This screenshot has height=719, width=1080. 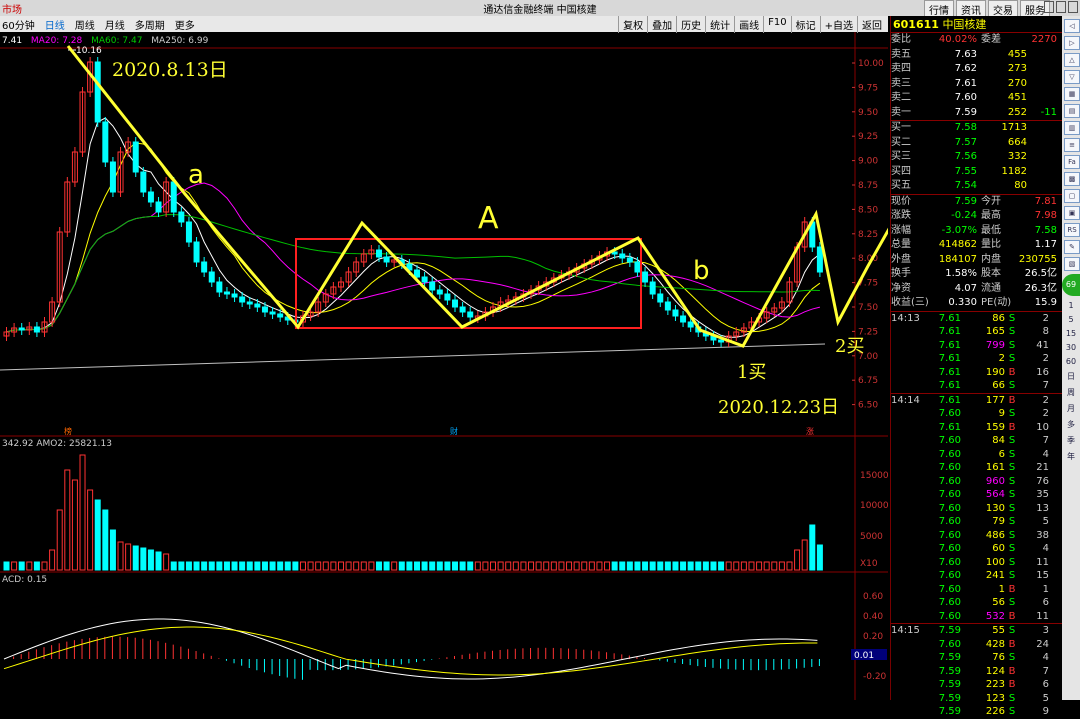 I want to click on period-9: 季, so click(x=1071, y=440).